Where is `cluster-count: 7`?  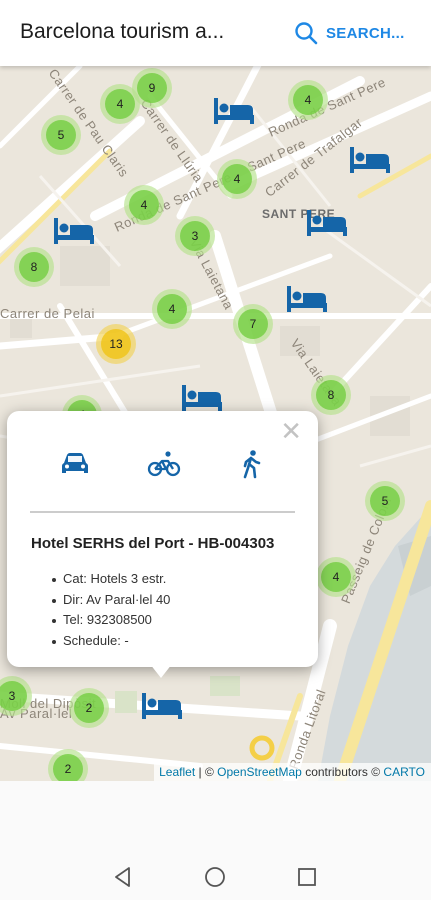 cluster-count: 7 is located at coordinates (253, 324).